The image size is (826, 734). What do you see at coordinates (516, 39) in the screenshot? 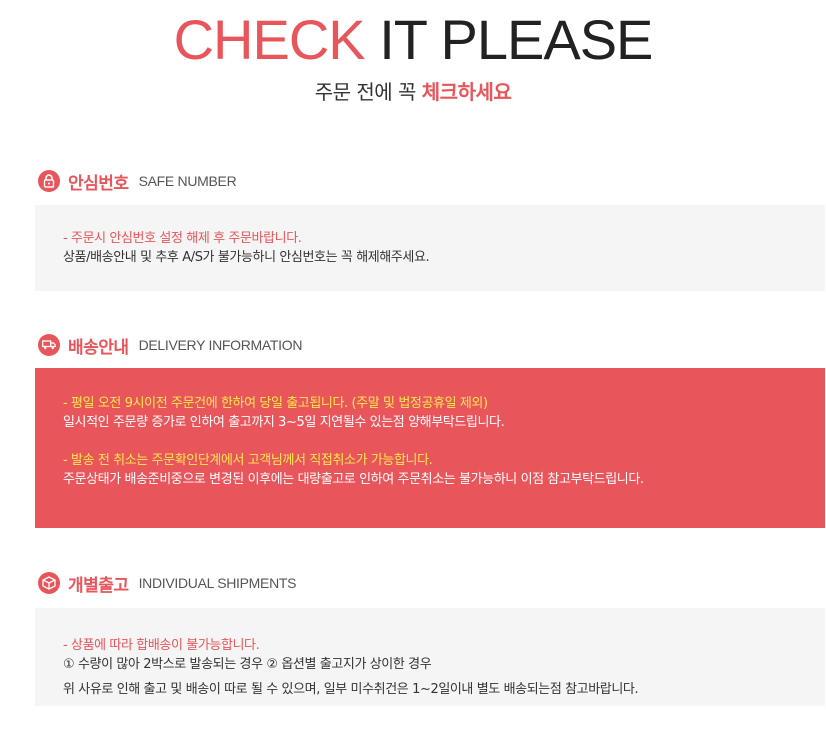
I see `main-title-dark: IT PLEASE` at bounding box center [516, 39].